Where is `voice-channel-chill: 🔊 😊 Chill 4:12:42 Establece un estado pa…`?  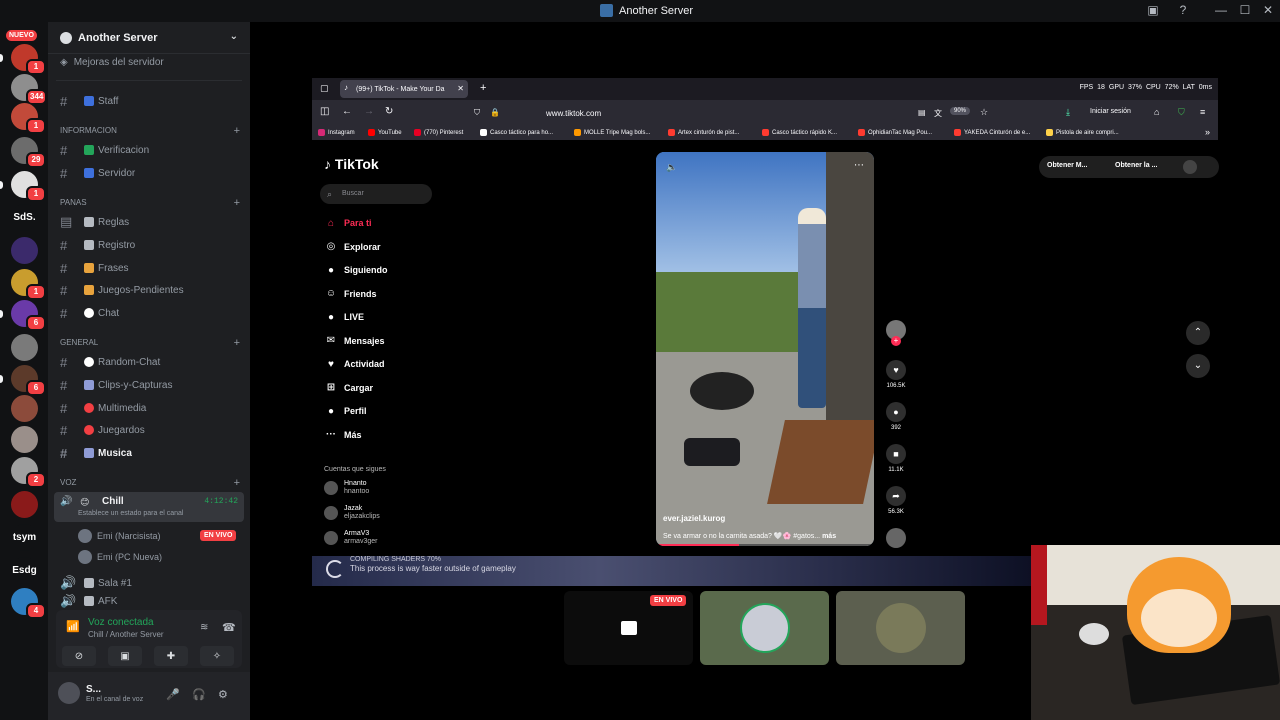
voice-channel-chill: 🔊 😊 Chill 4:12:42 Establece un estado pa… is located at coordinates (149, 507).